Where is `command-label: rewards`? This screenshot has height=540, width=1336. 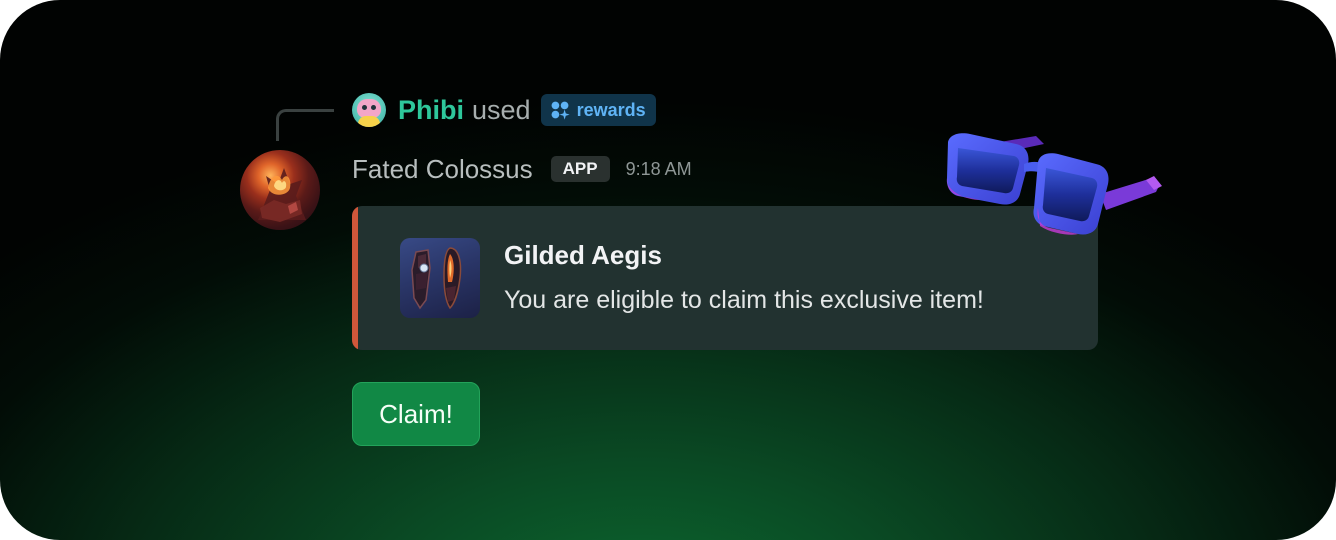 command-label: rewards is located at coordinates (611, 109).